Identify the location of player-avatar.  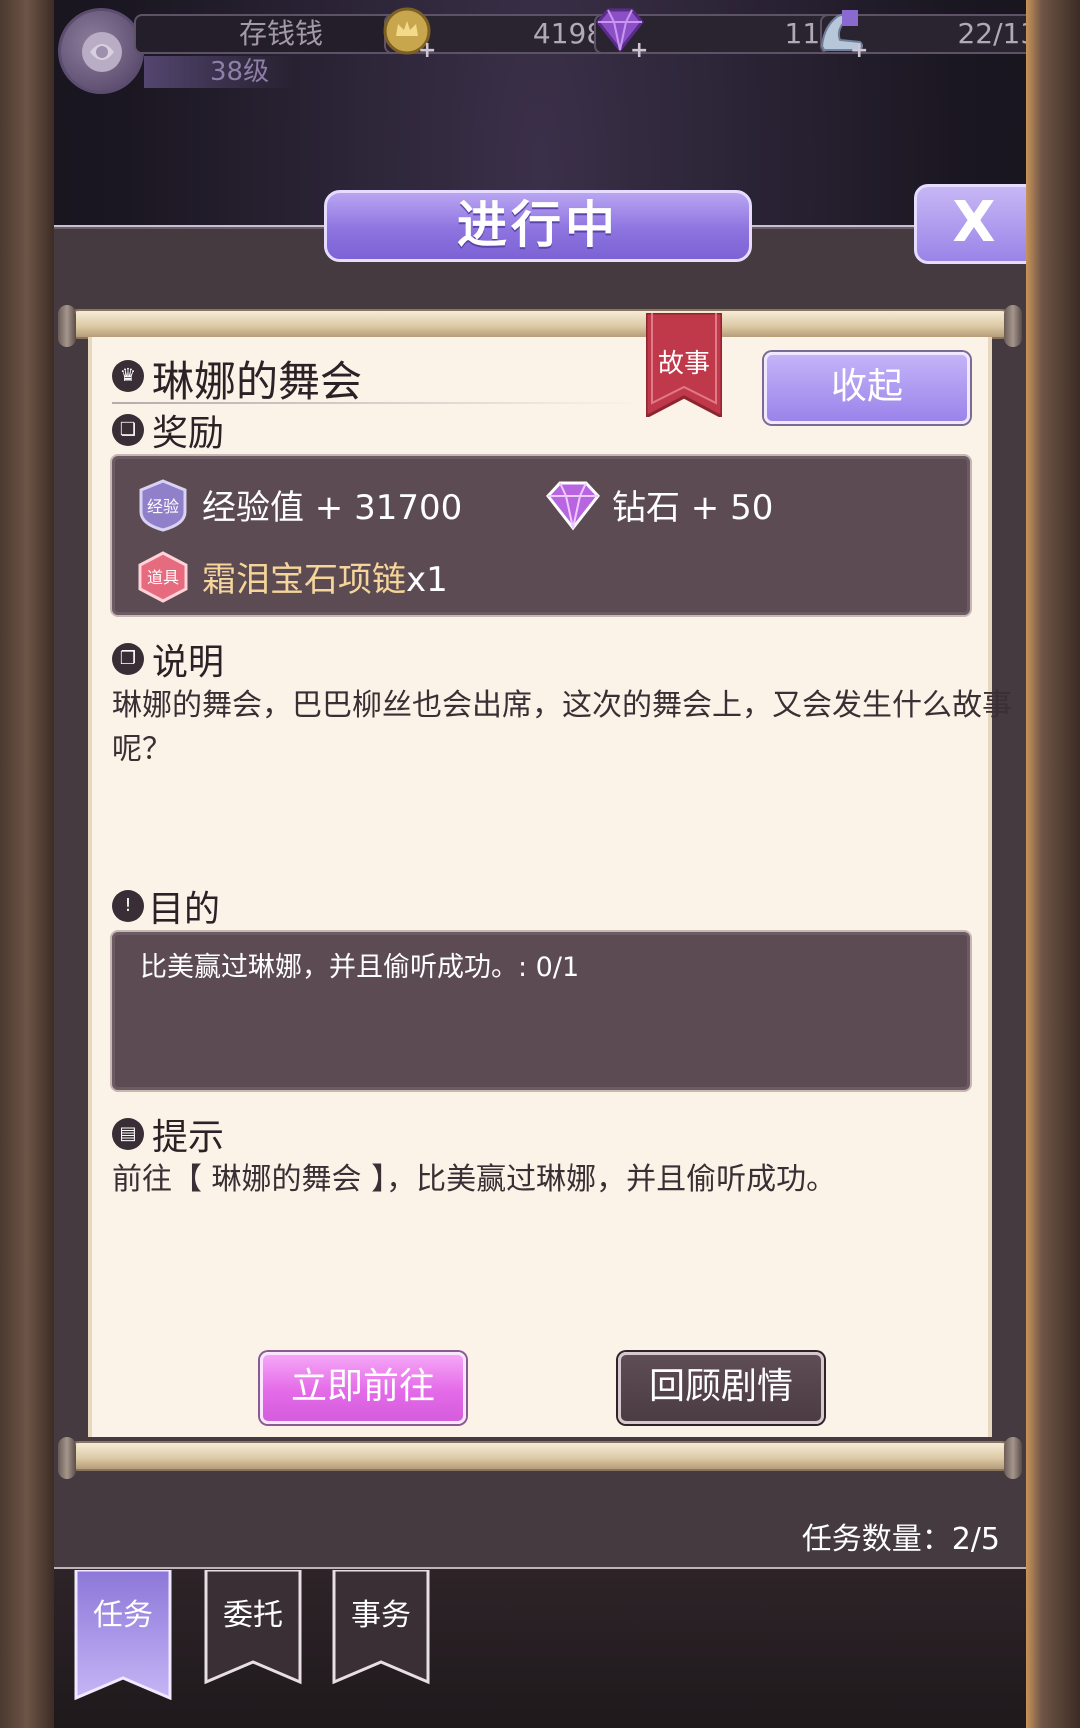
(101, 51).